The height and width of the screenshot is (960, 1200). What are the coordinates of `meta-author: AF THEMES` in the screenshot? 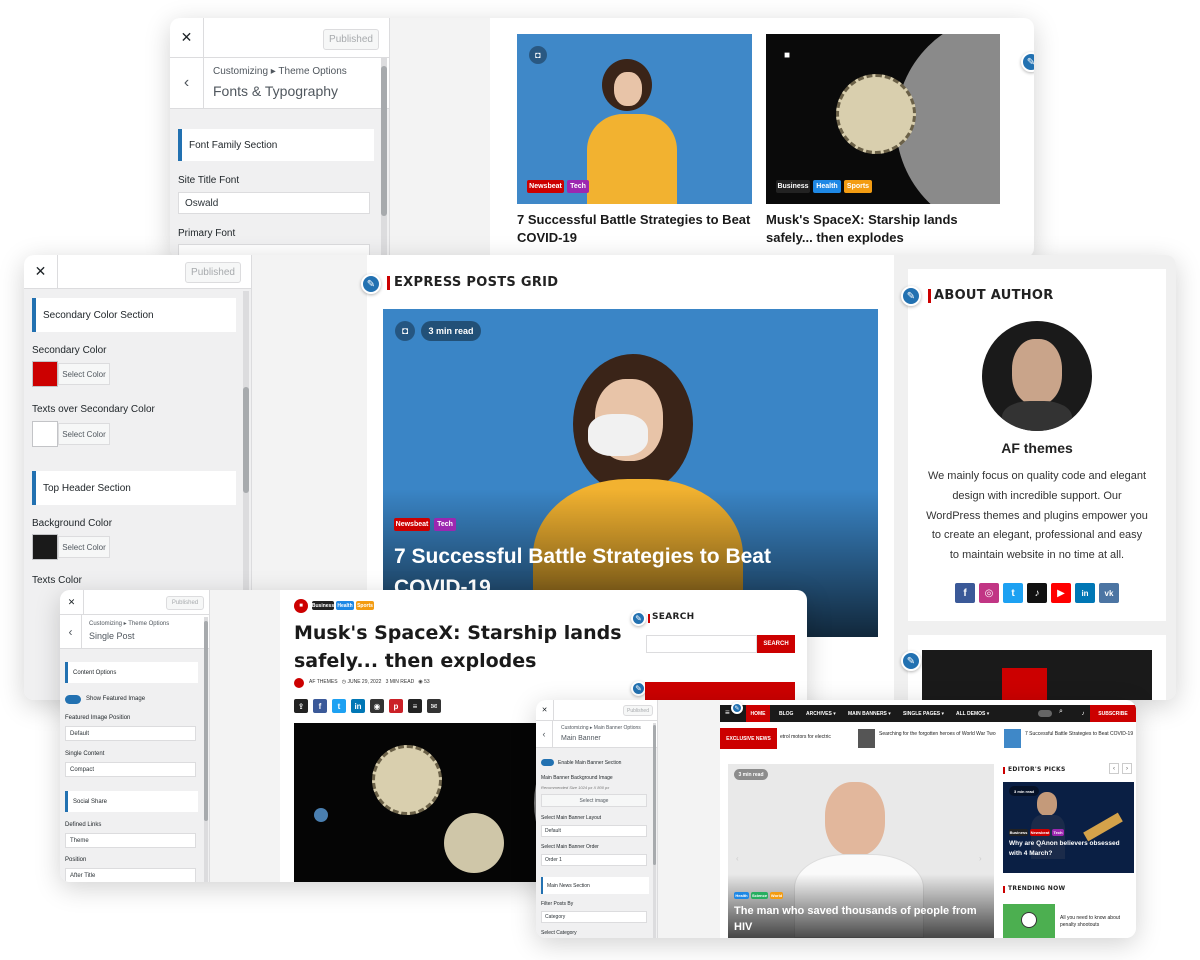 It's located at (323, 682).